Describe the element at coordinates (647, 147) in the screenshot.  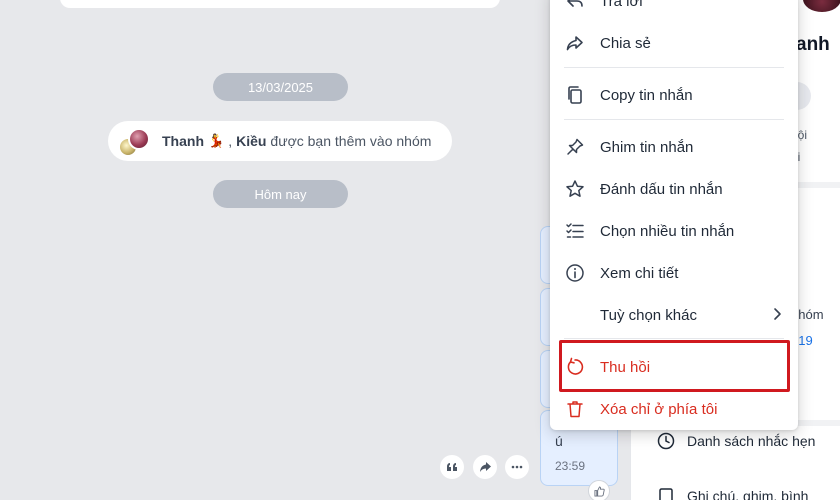
I see `menu-item-label: Ghim tin nhắn` at that location.